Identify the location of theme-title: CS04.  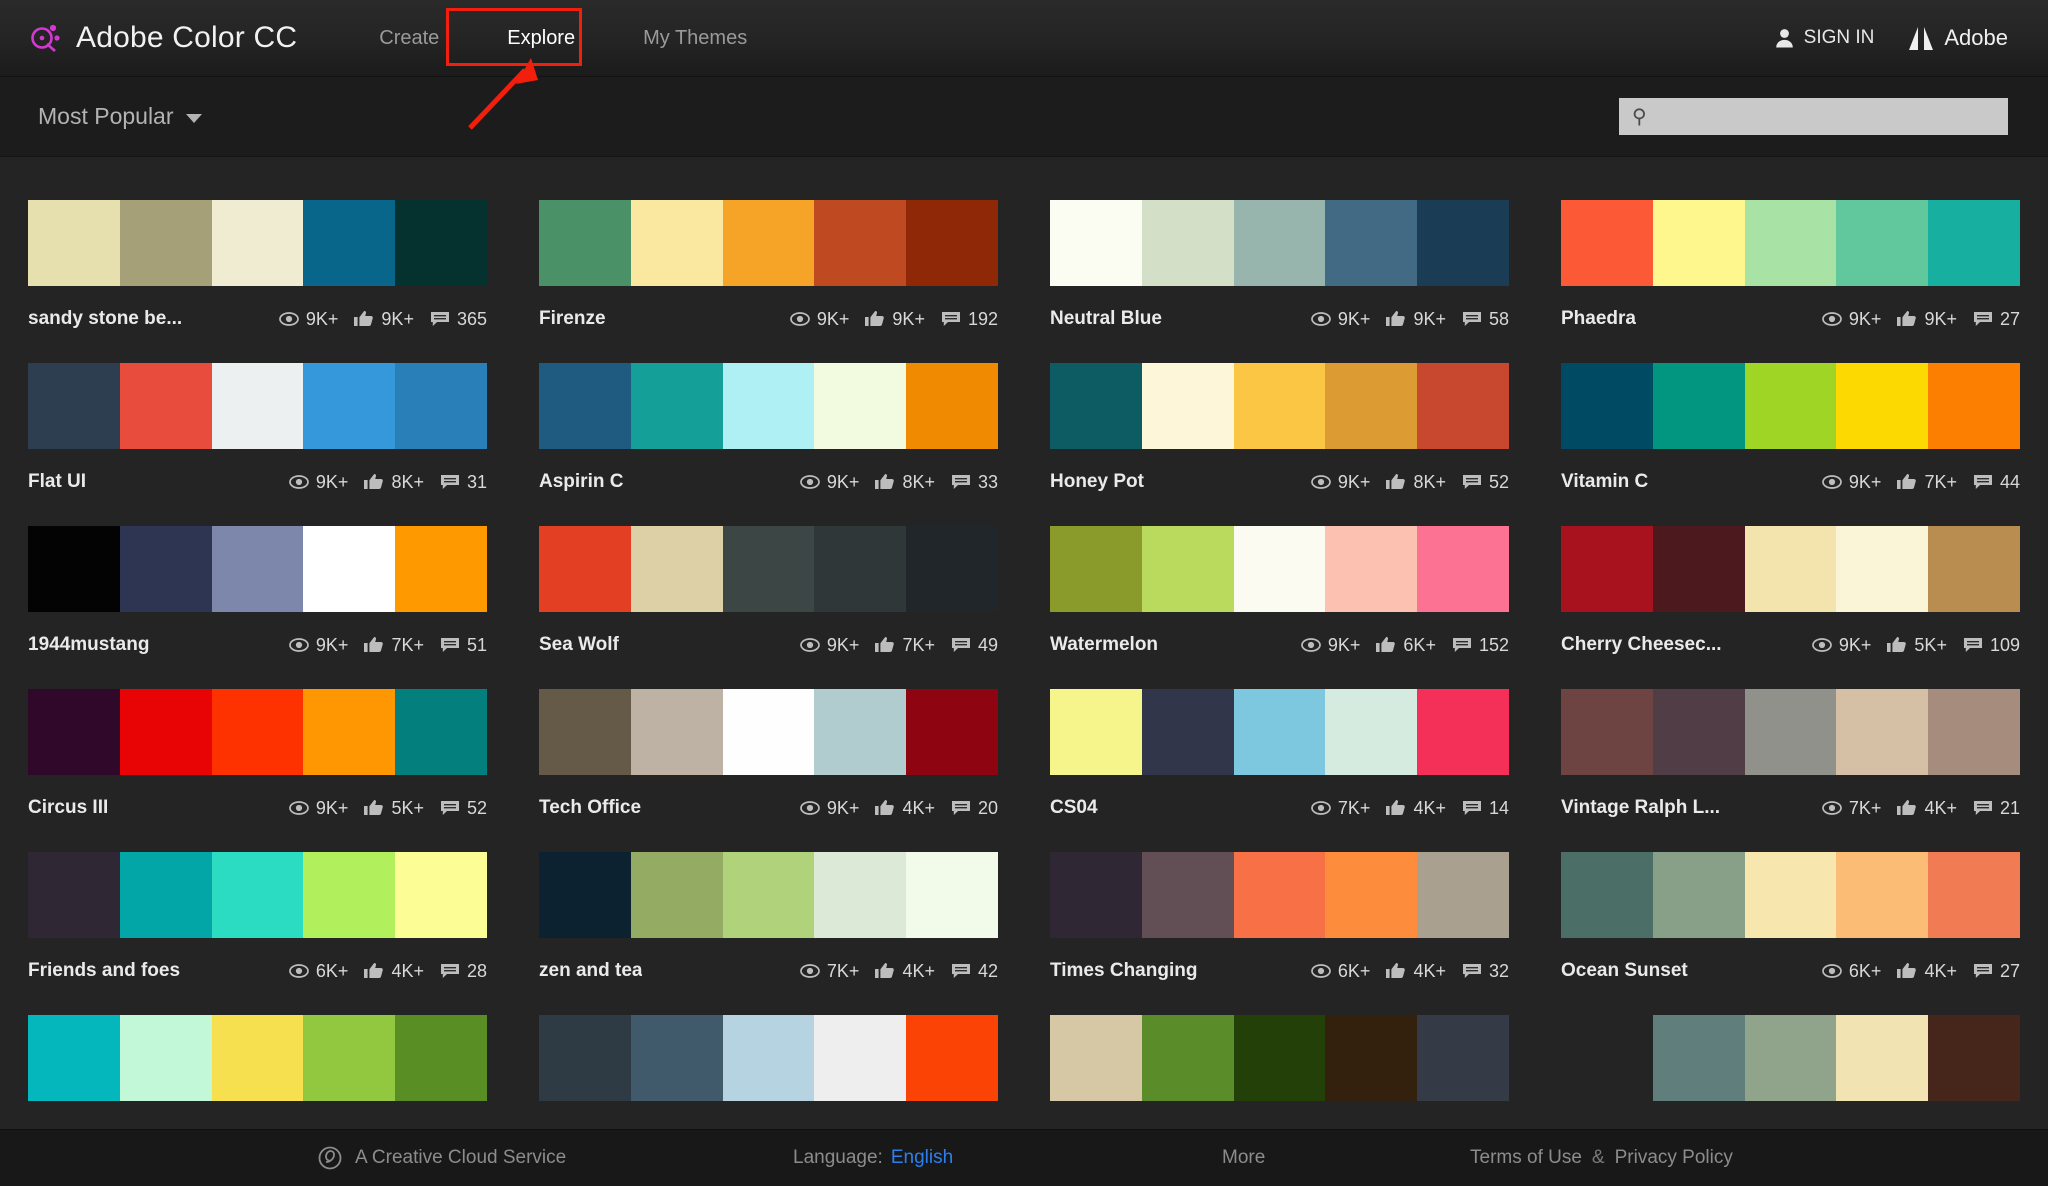
(1074, 808).